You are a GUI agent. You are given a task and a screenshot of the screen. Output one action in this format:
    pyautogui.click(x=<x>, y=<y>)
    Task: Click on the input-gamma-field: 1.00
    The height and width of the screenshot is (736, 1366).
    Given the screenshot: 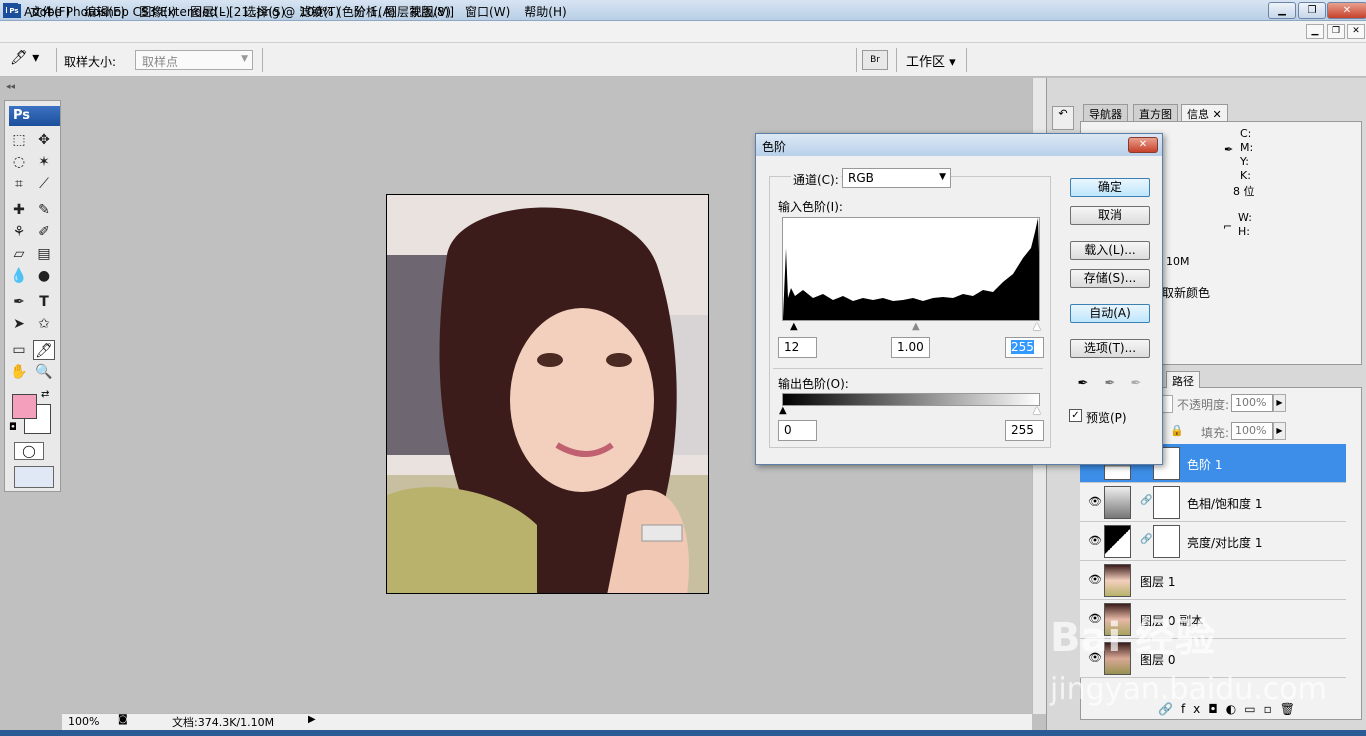 What is the action you would take?
    pyautogui.click(x=910, y=347)
    